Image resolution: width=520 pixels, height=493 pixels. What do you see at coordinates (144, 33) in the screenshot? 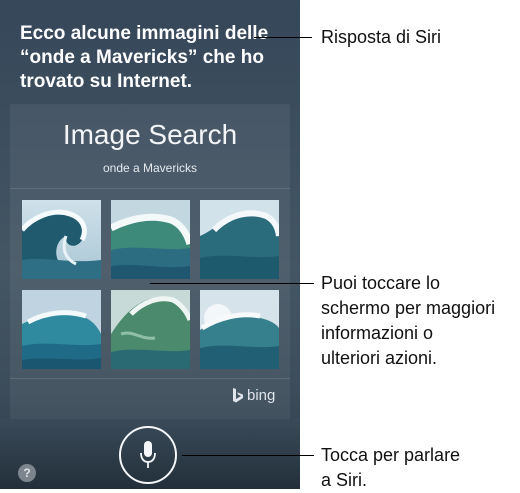
I see `siri-response-line-1: Ecco alcune immagini delle` at bounding box center [144, 33].